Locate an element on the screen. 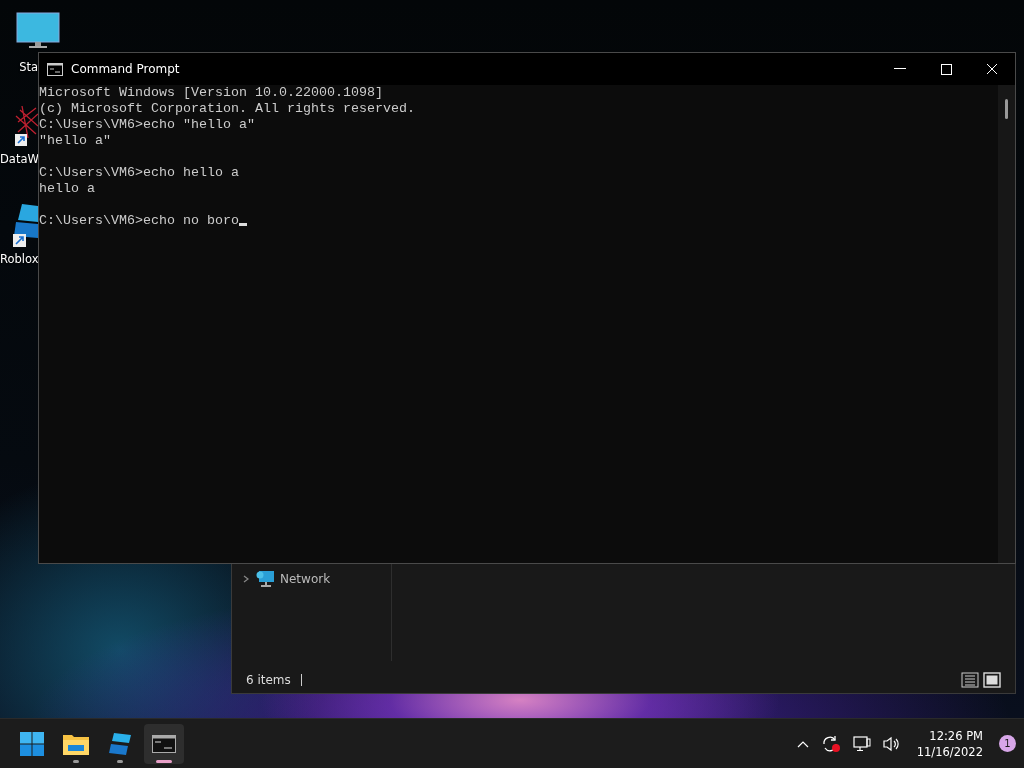  item-count: 6 items is located at coordinates (268, 680).